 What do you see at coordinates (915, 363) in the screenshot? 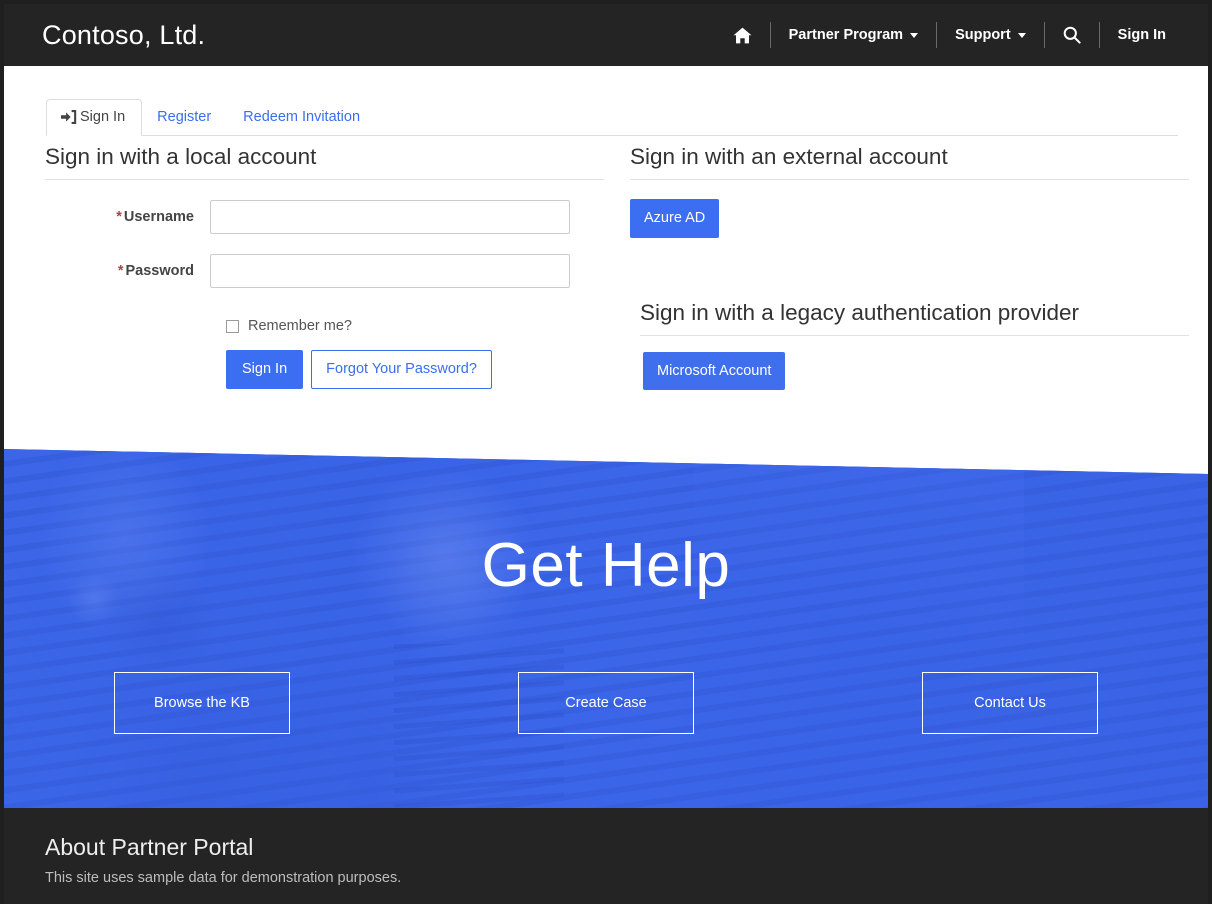
I see `legacy-provider-button-group: Microsoft Account` at bounding box center [915, 363].